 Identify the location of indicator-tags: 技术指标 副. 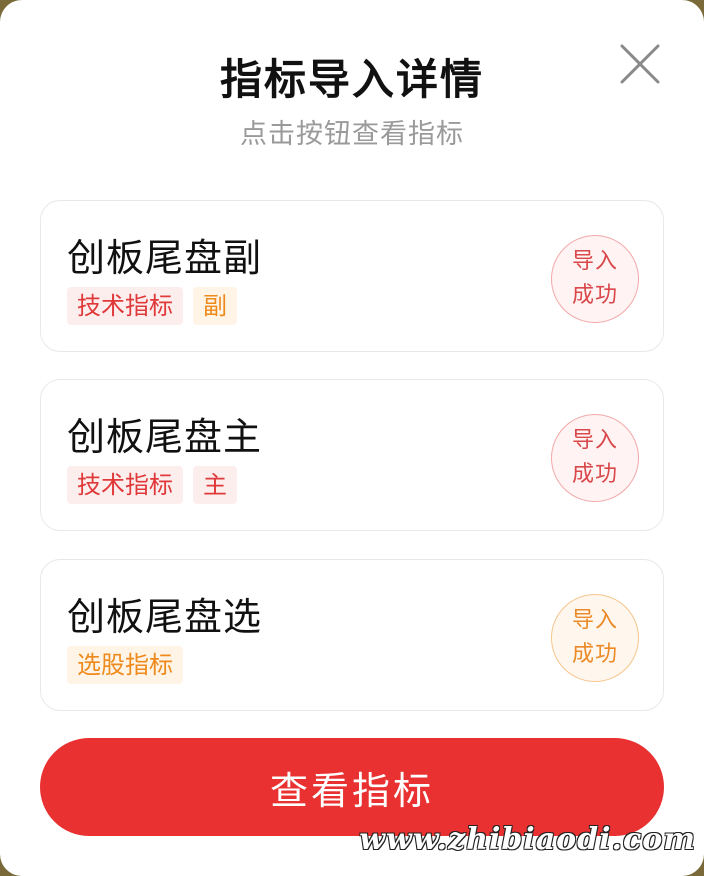
(152, 306).